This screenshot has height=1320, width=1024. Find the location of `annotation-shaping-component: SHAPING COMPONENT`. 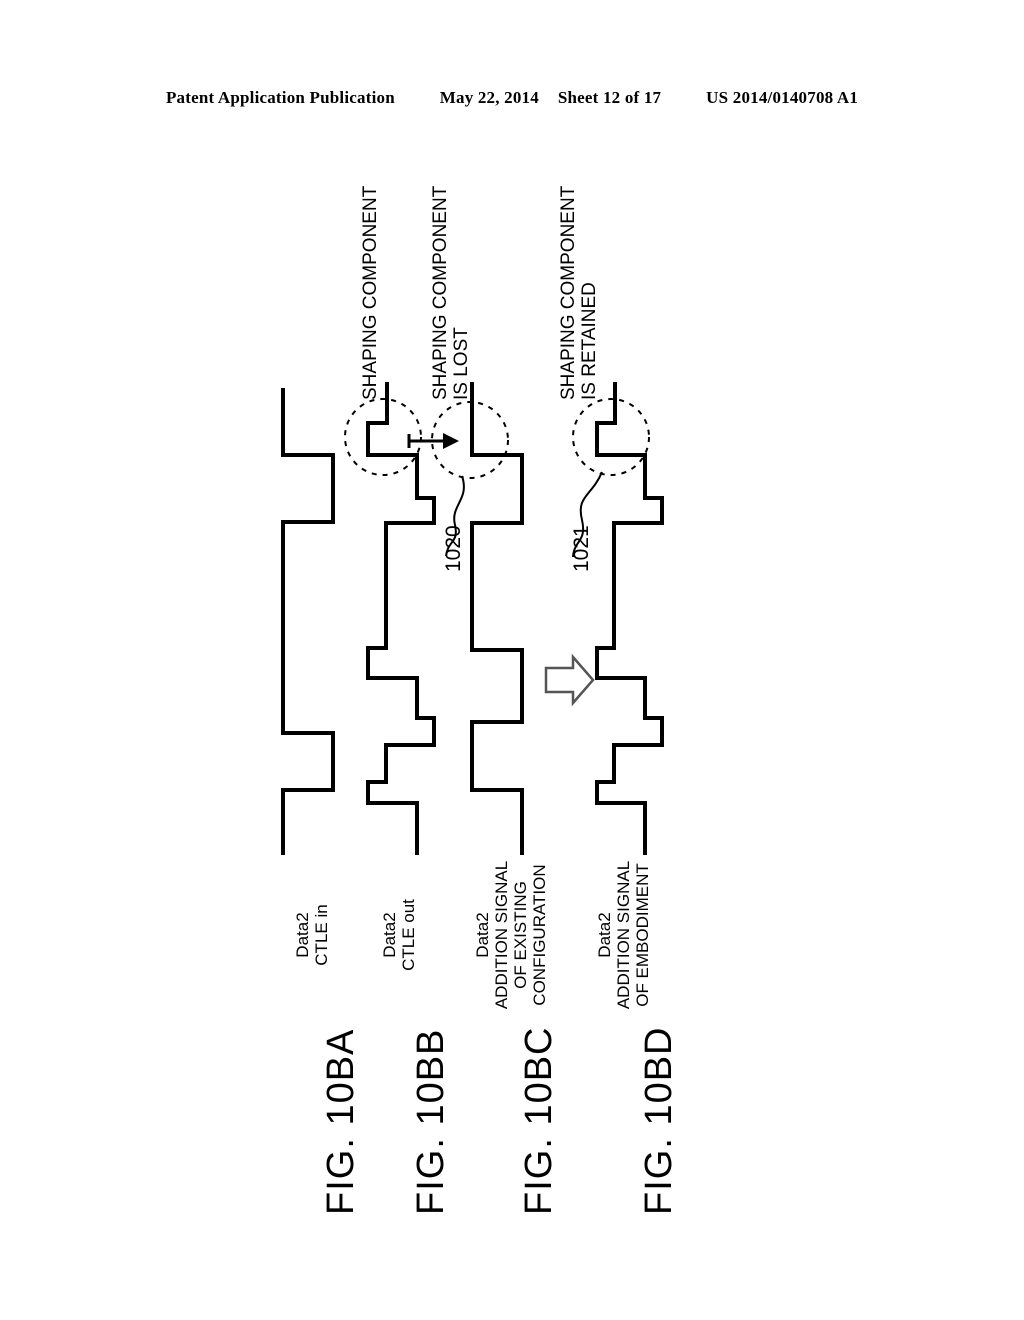

annotation-shaping-component: SHAPING COMPONENT is located at coordinates (370, 293).